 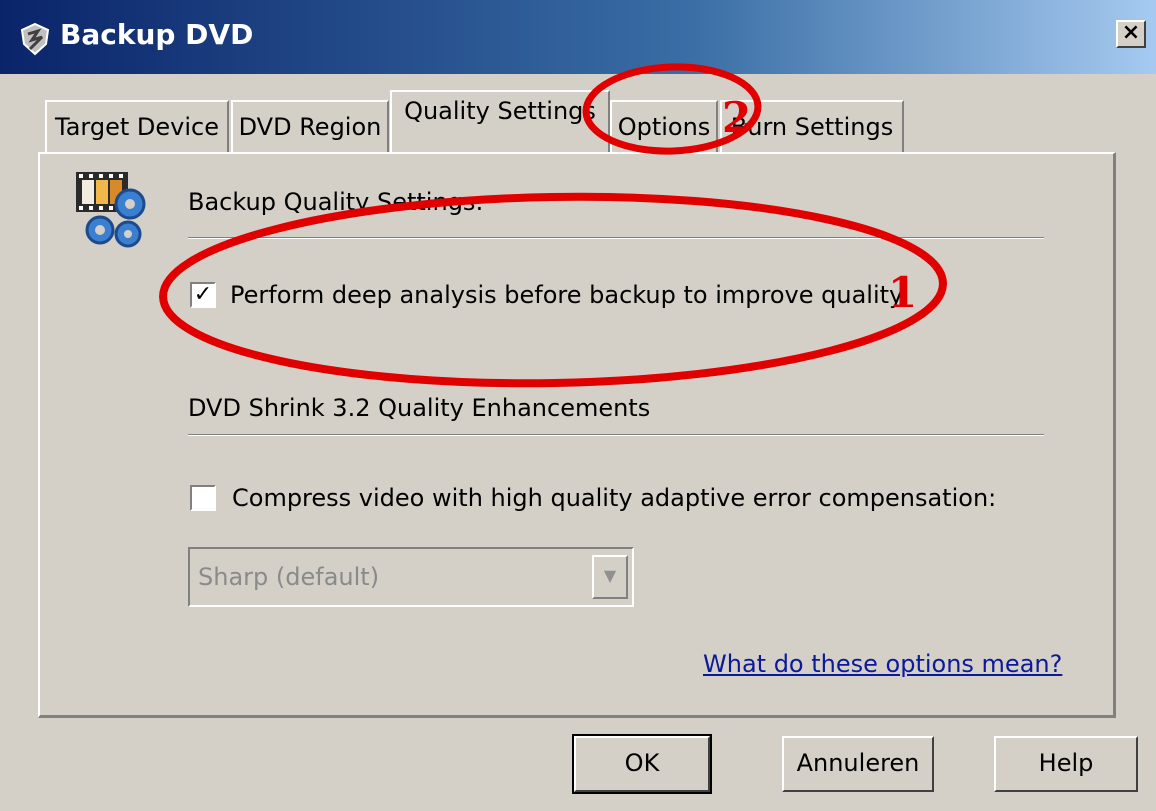 I want to click on tab-label: Options, so click(x=664, y=127).